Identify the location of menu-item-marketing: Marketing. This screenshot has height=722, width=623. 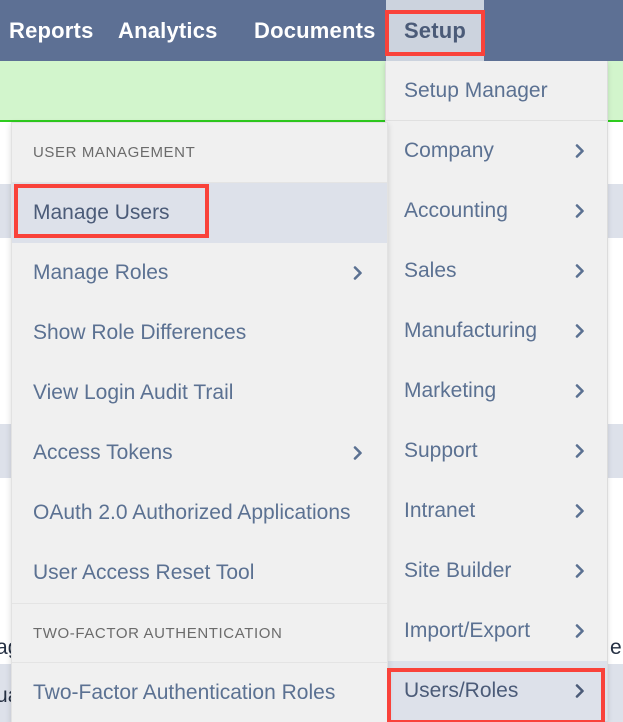
(496, 391).